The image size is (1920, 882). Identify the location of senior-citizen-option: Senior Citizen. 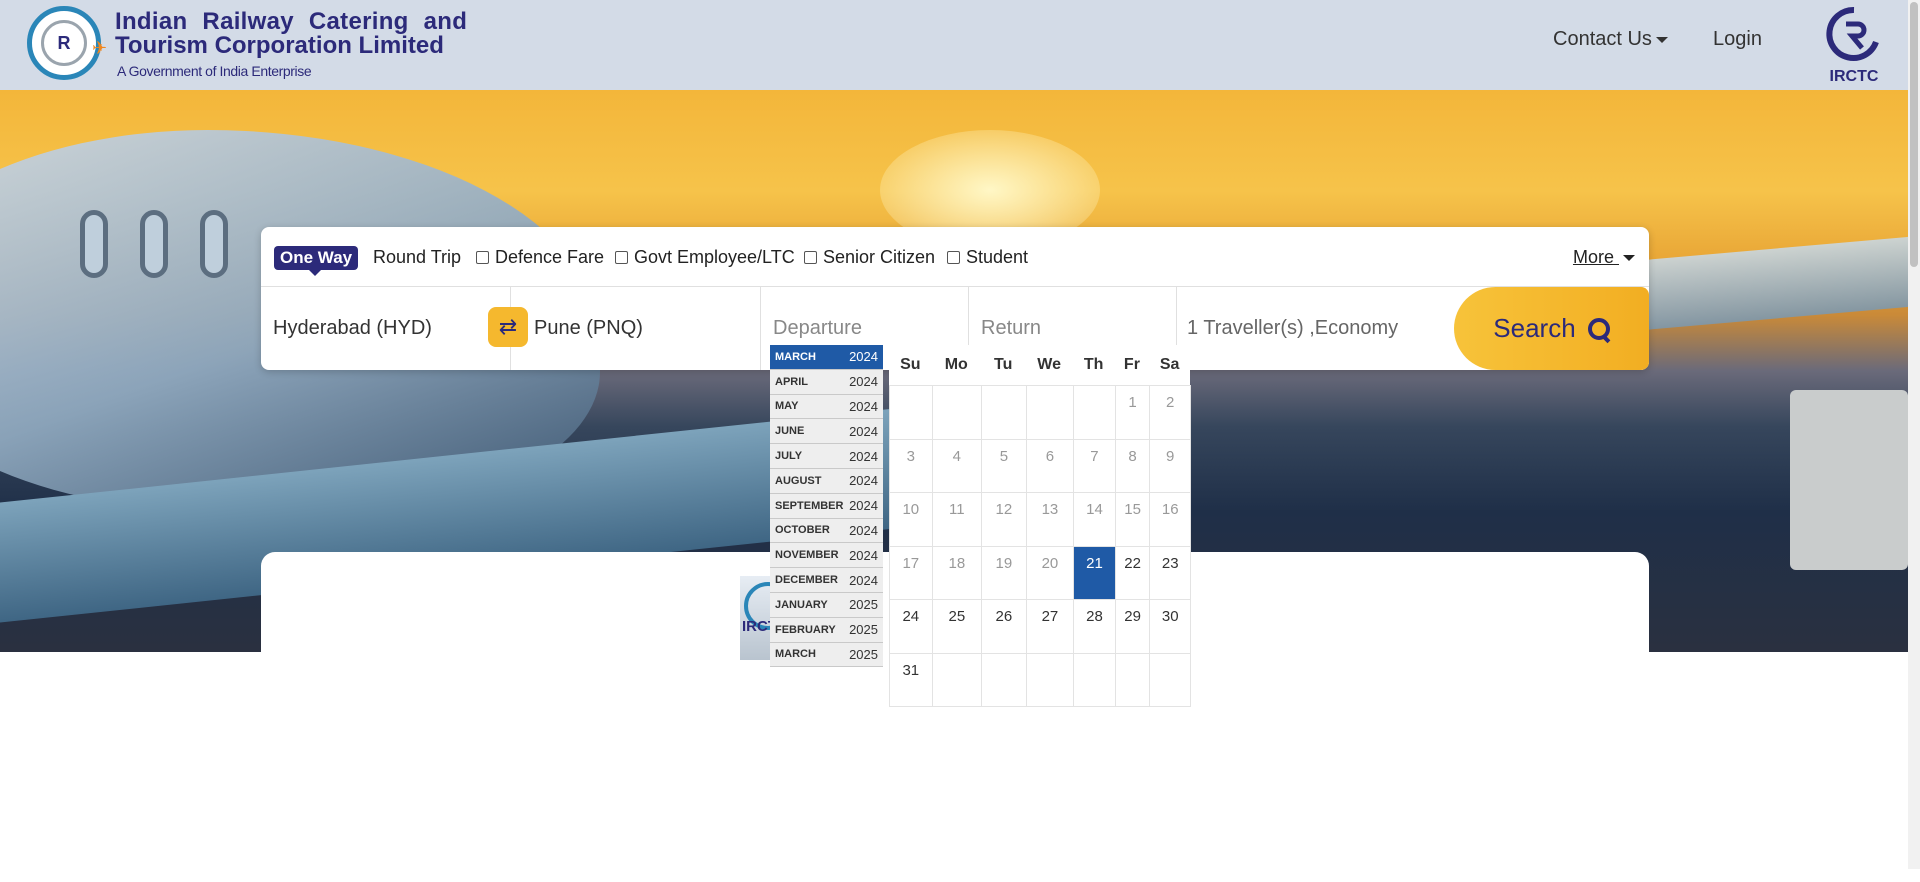
(869, 257).